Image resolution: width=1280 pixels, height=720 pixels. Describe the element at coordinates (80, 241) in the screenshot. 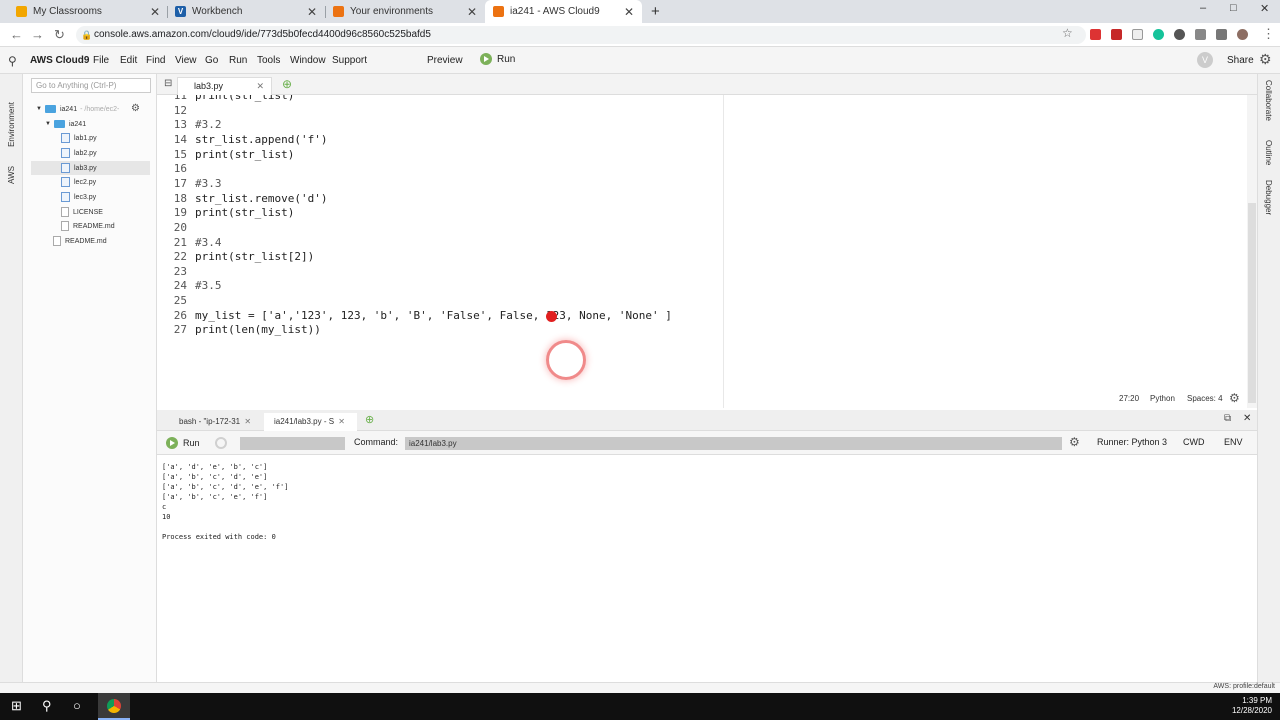

I see `tree-file-root-readme: README.md` at that location.